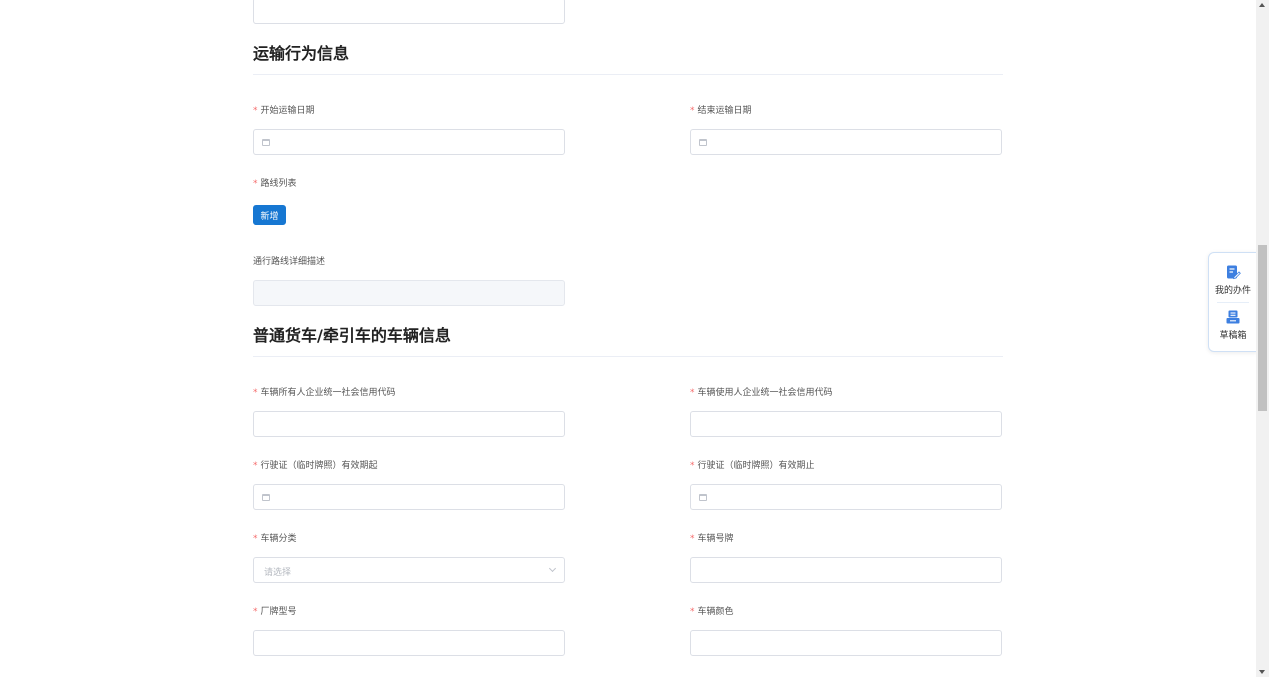 Image resolution: width=1269 pixels, height=677 pixels. I want to click on vertical-scrollbar, so click(1262, 338).